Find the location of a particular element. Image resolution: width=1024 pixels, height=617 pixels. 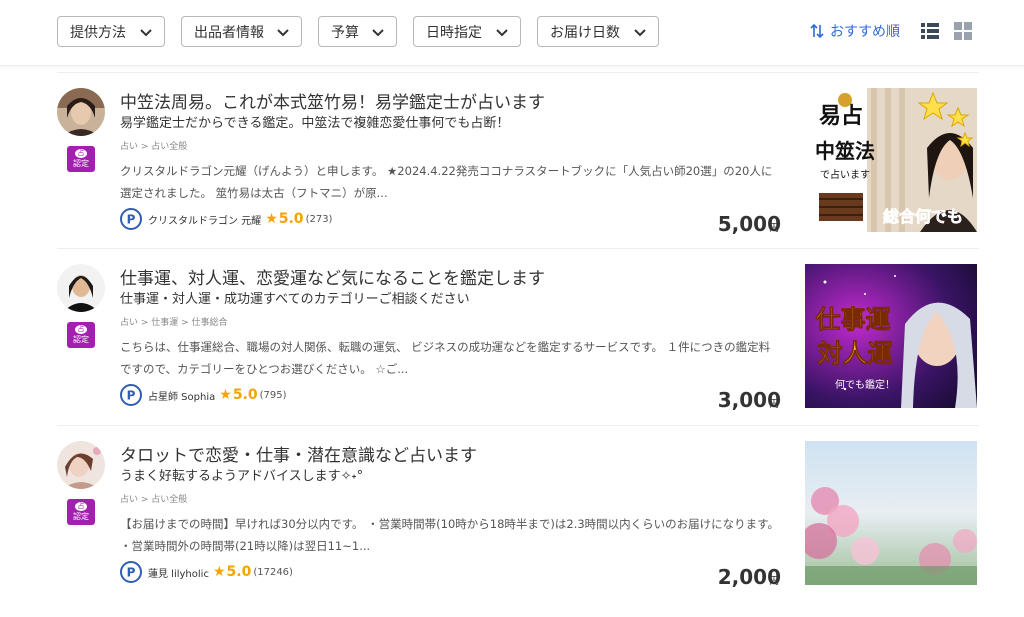

review-count: (273) is located at coordinates (319, 219).